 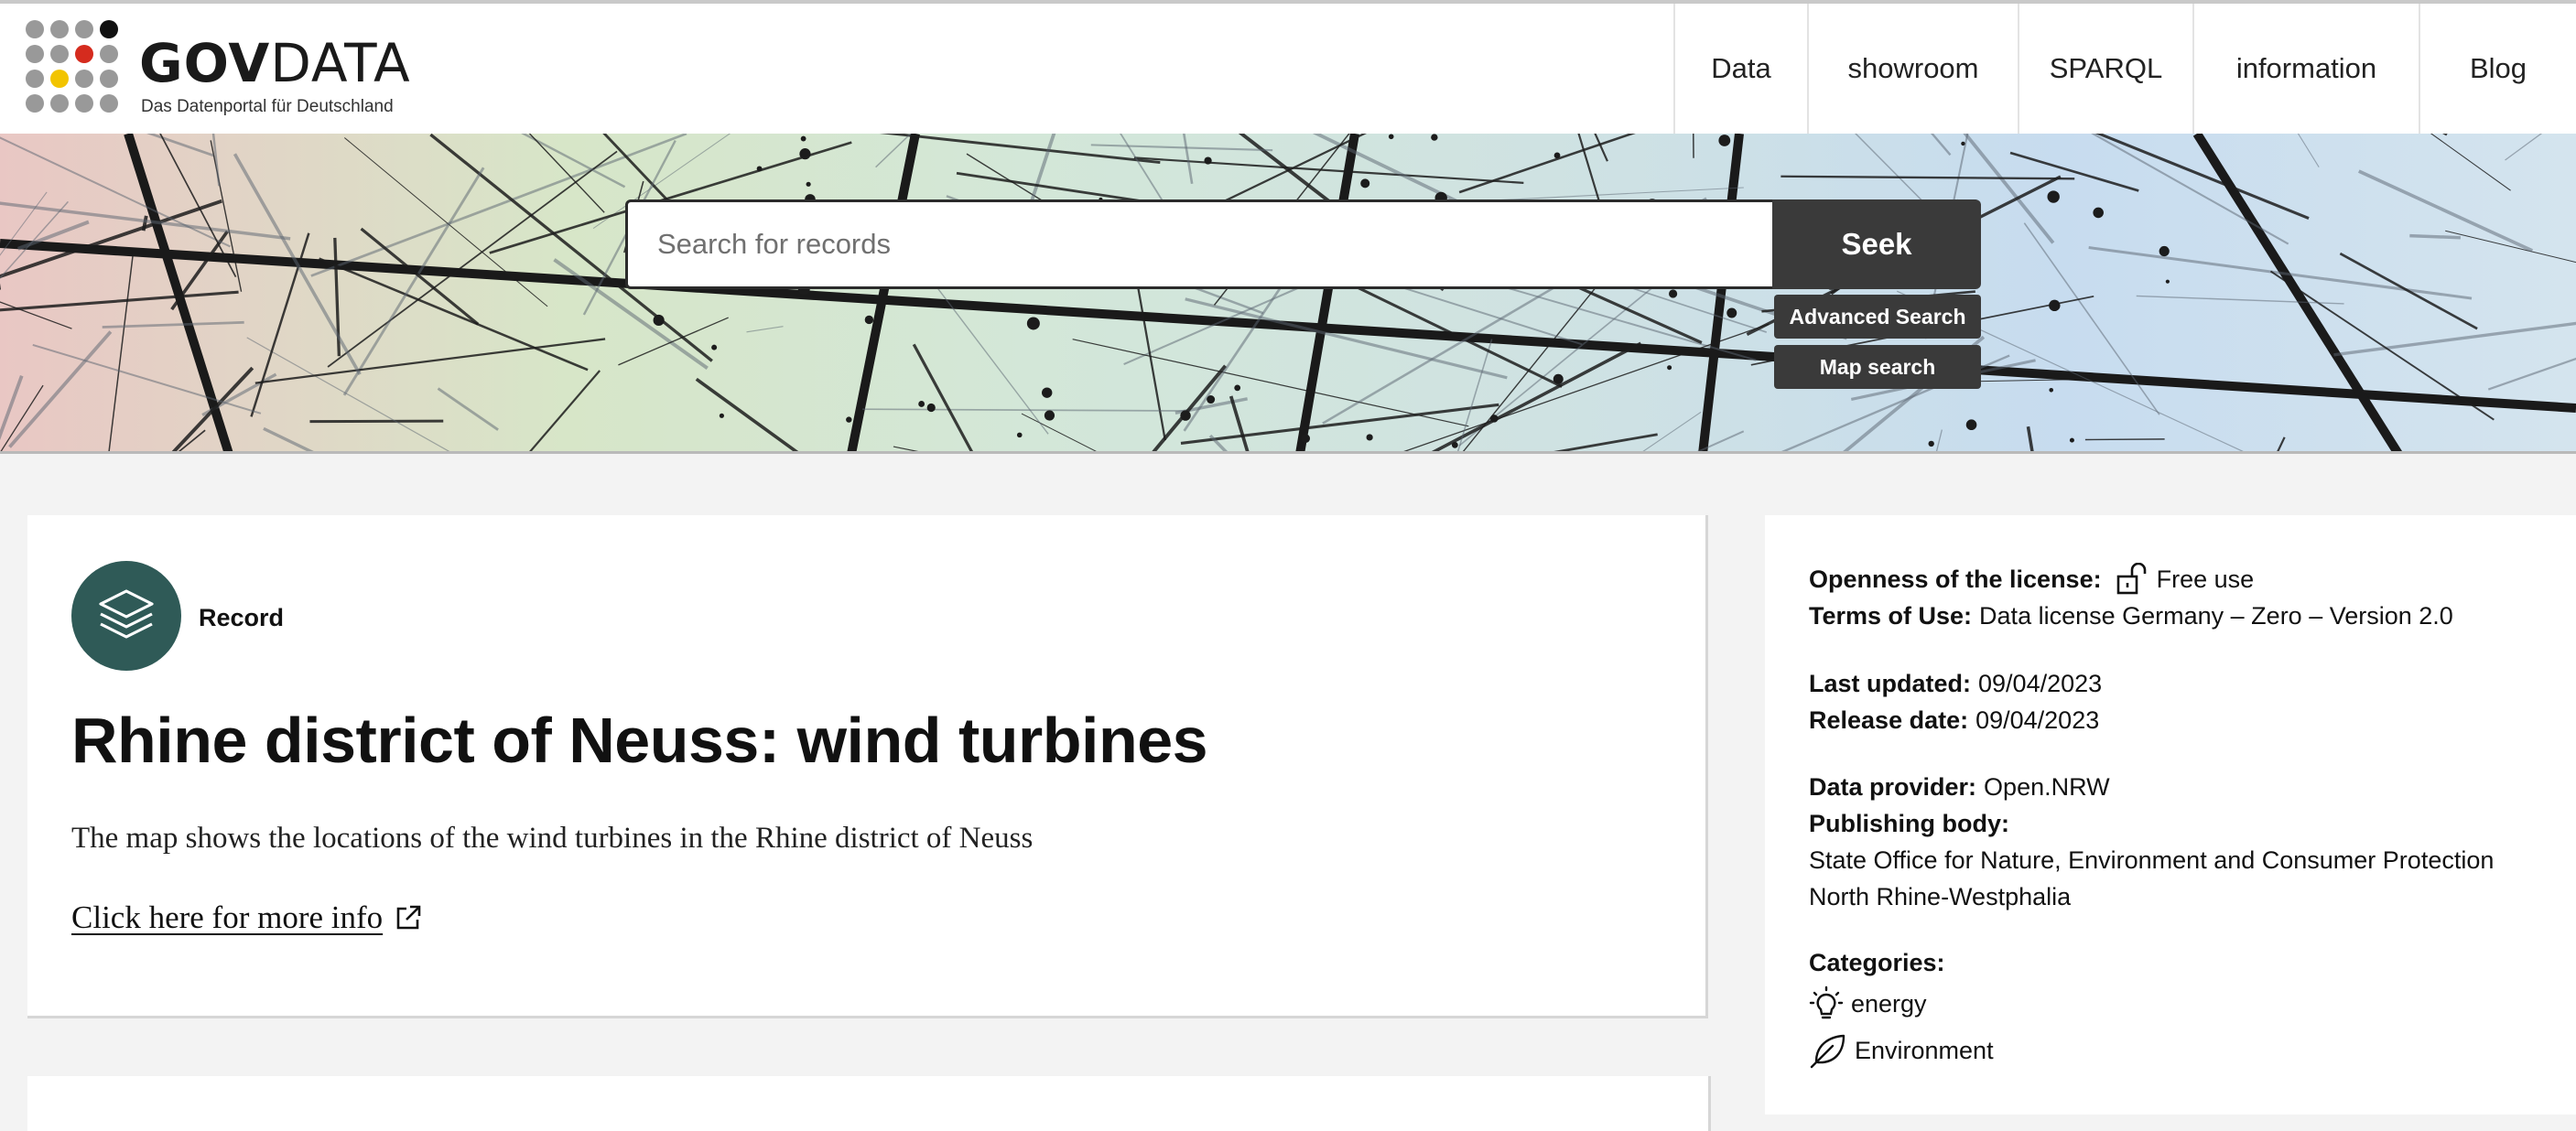 What do you see at coordinates (2105, 69) in the screenshot?
I see `nav-item-sparql: SPARQL` at bounding box center [2105, 69].